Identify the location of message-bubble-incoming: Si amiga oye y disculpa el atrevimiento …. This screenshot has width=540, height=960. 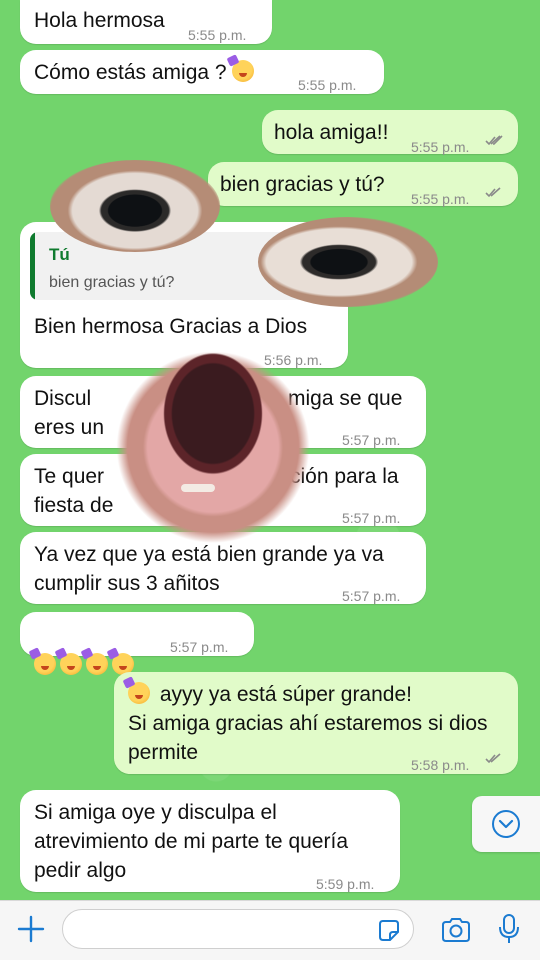
(210, 841).